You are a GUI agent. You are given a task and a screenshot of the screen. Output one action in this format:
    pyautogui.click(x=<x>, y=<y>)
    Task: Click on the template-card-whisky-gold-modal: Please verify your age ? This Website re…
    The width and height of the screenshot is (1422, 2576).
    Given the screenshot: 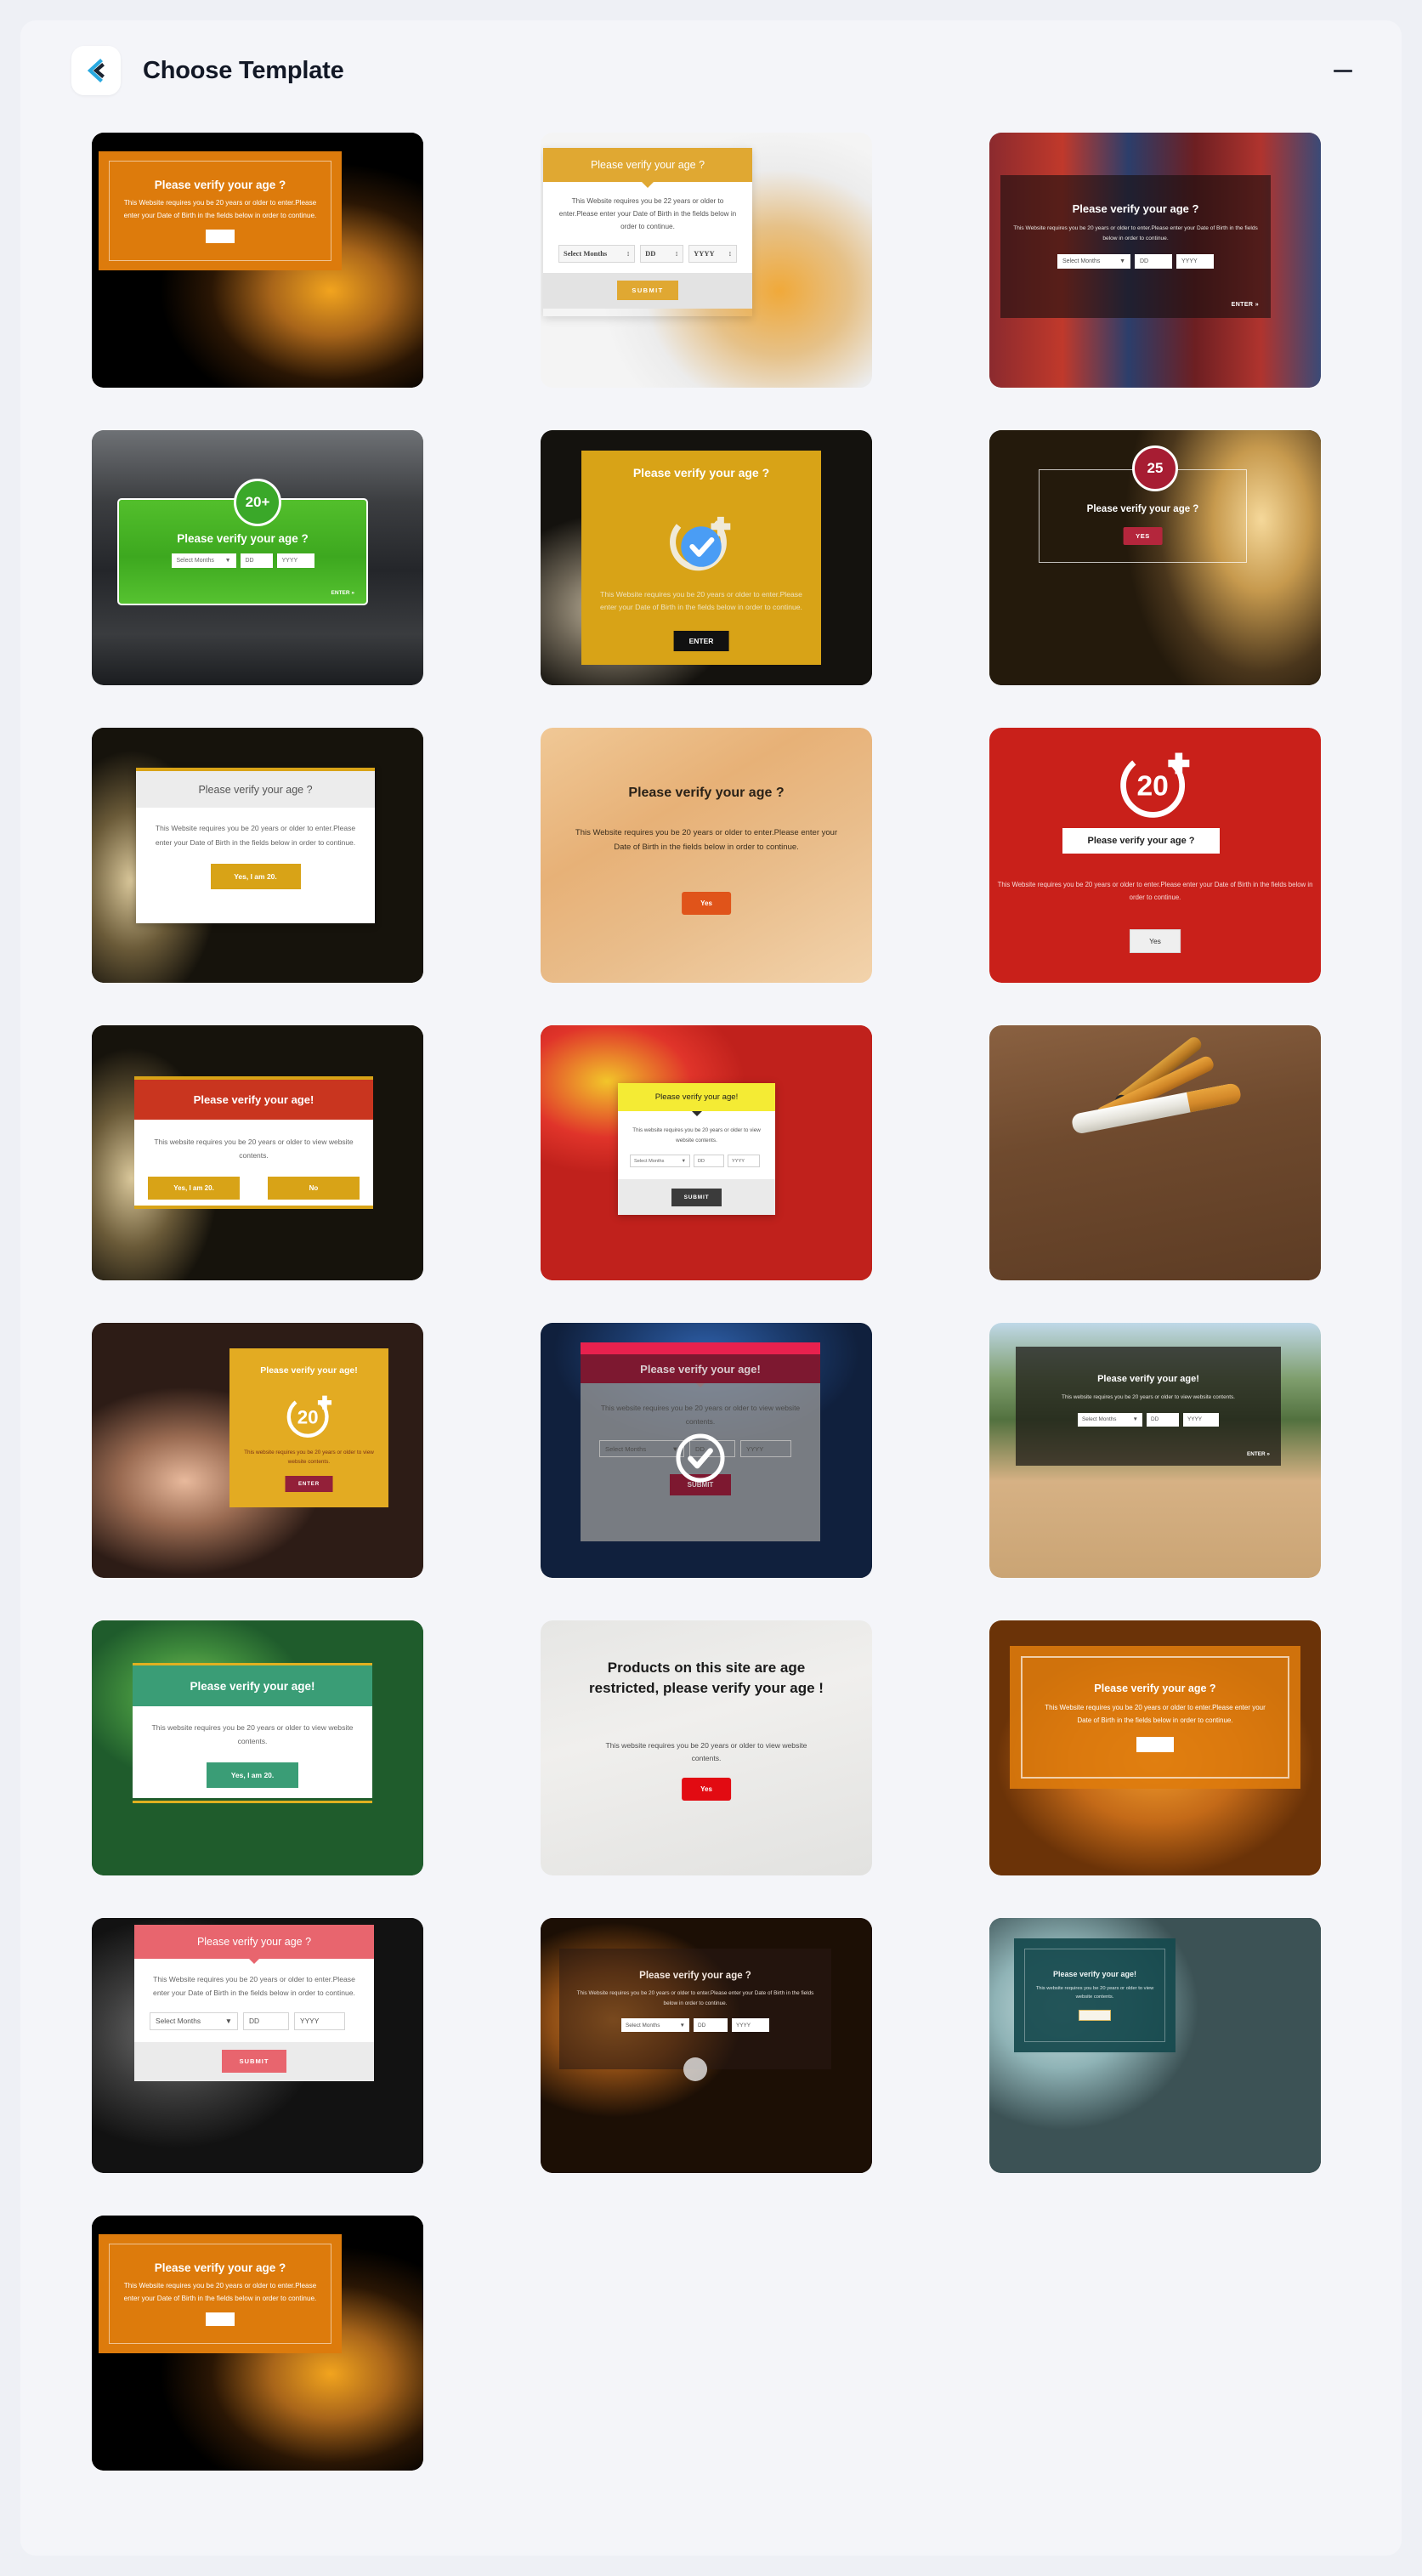 What is the action you would take?
    pyautogui.click(x=706, y=260)
    